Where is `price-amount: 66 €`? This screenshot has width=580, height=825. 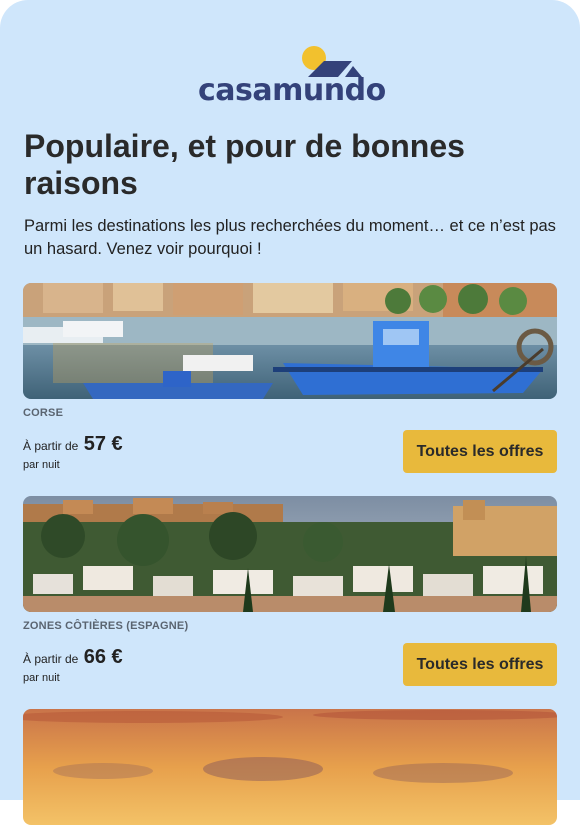 price-amount: 66 € is located at coordinates (103, 657).